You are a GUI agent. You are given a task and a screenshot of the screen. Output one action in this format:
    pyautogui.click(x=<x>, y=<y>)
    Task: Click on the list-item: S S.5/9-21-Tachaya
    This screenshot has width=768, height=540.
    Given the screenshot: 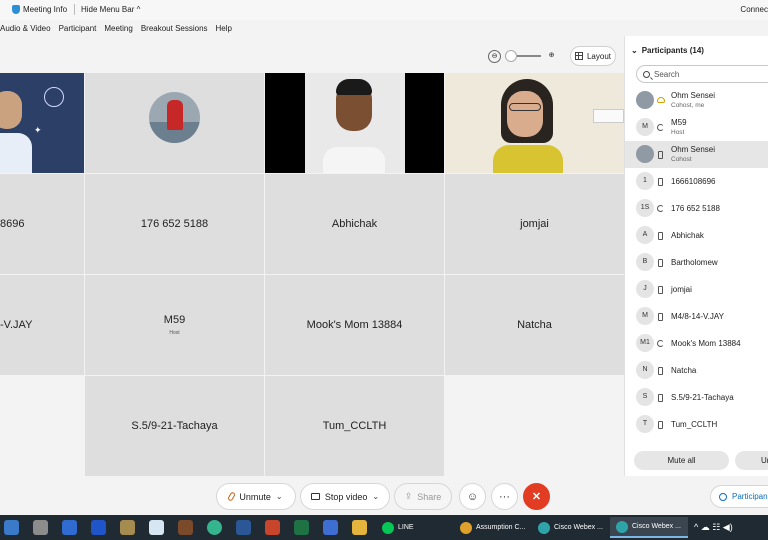 What is the action you would take?
    pyautogui.click(x=696, y=397)
    